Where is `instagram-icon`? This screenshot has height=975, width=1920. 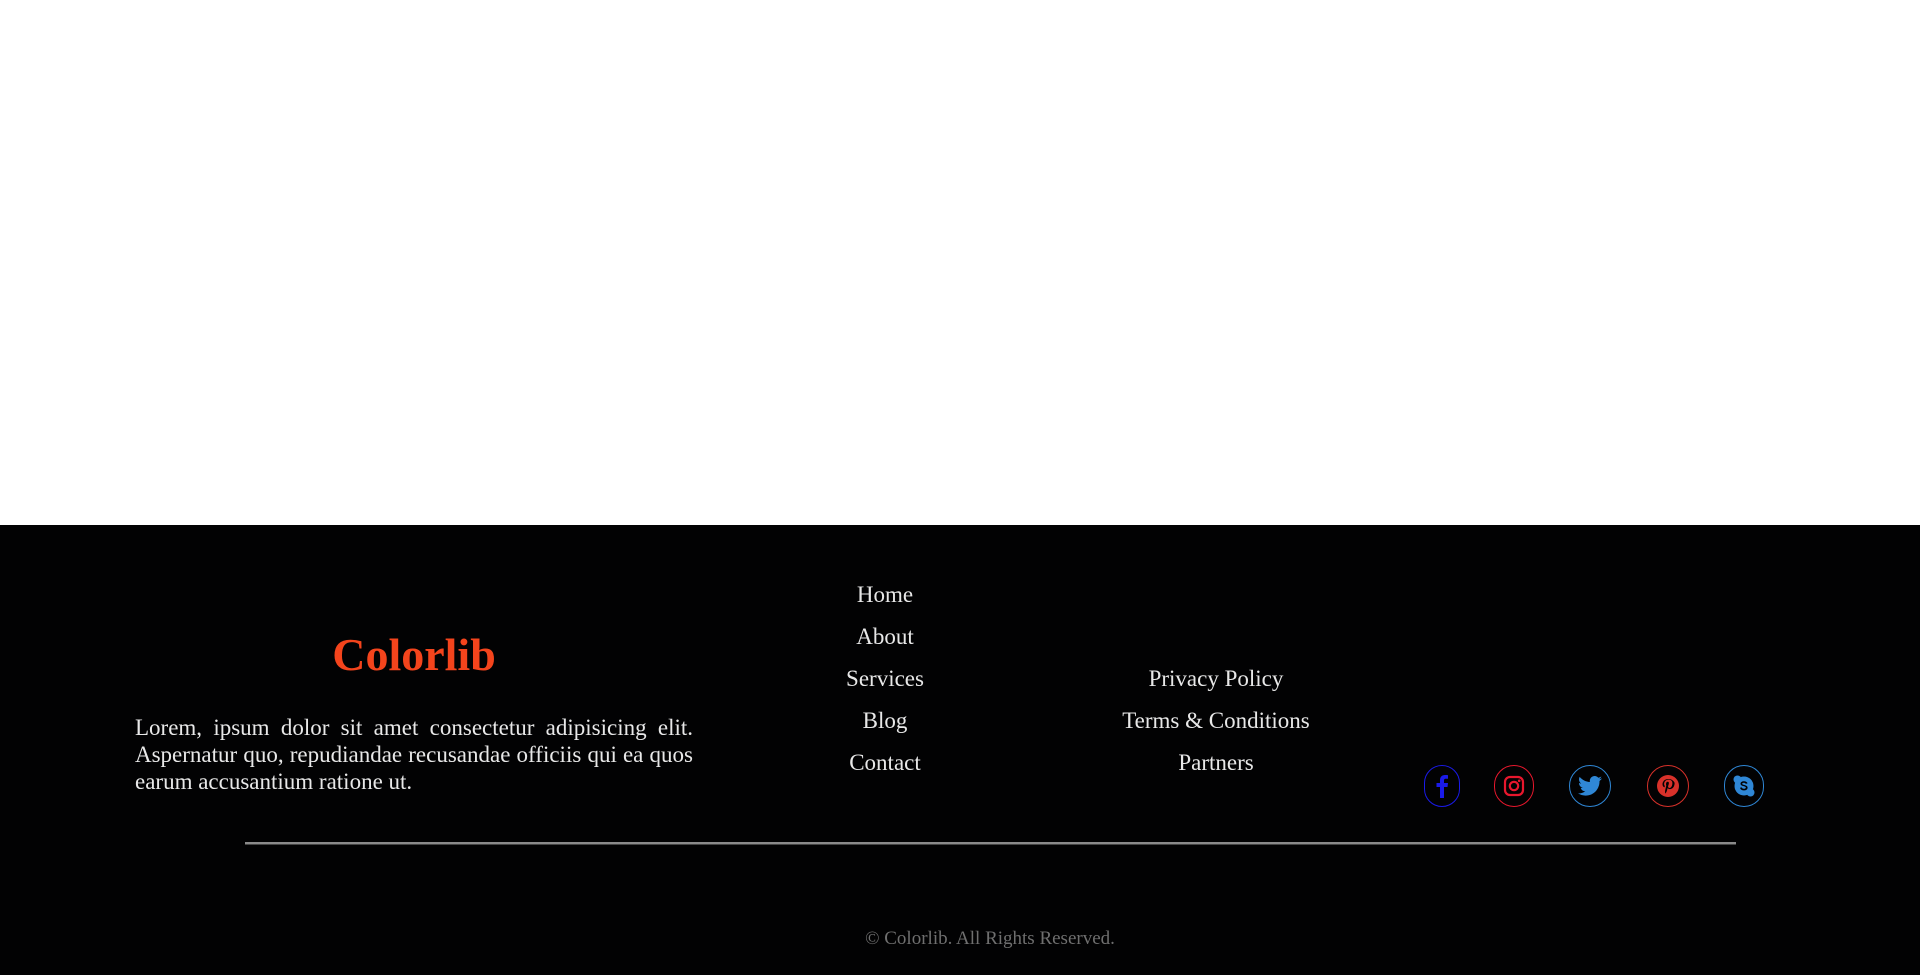 instagram-icon is located at coordinates (1514, 786).